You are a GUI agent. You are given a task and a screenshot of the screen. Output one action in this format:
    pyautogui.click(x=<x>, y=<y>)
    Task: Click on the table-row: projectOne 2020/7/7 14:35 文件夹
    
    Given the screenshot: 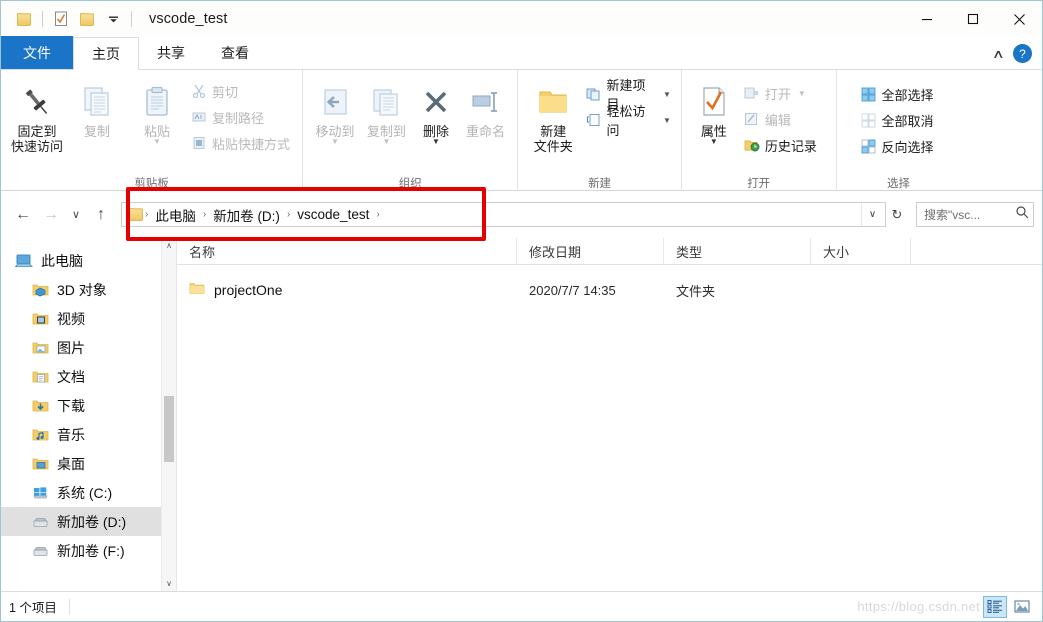 What is the action you would take?
    pyautogui.click(x=609, y=290)
    